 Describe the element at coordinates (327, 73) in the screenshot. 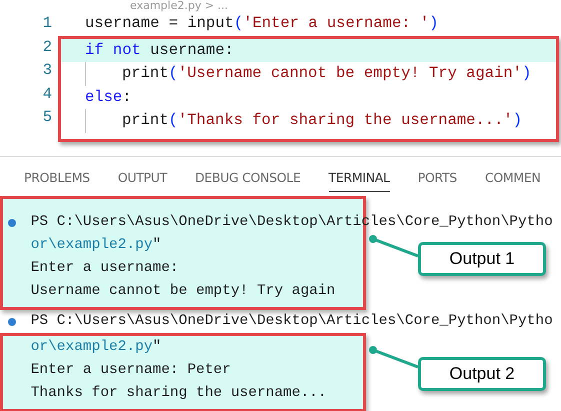

I see `code-line: print('Username cannot be empty! Try again')` at that location.